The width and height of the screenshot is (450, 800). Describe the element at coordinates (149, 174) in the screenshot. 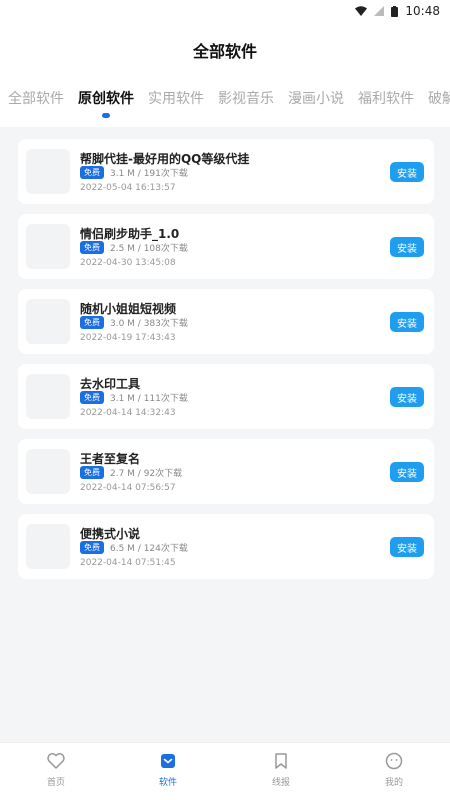

I see `app-size-downloads: 3.1 M / 191次下载` at that location.